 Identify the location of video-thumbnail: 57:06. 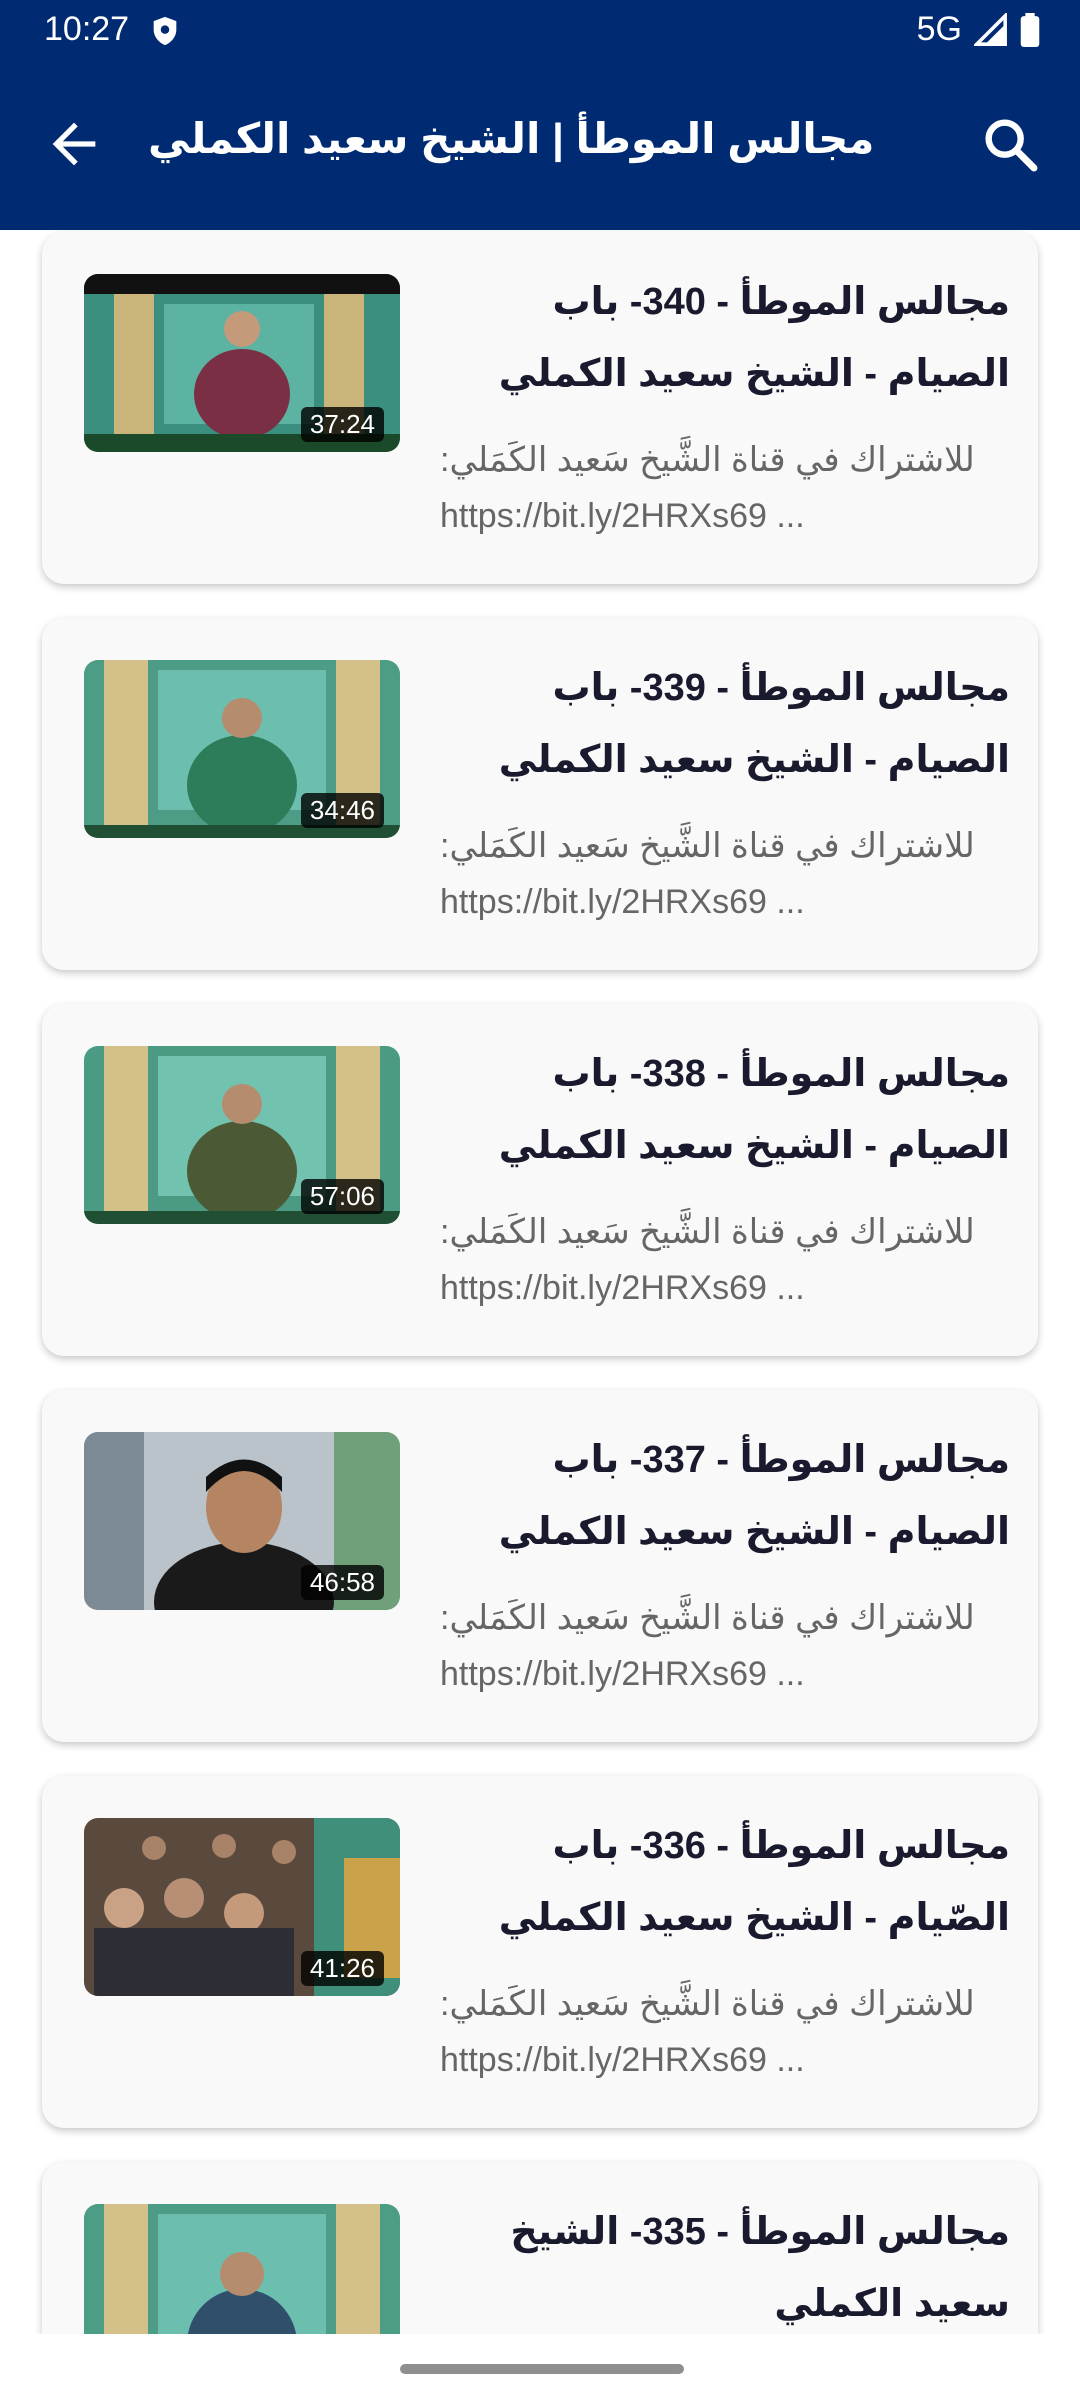
(242, 1135).